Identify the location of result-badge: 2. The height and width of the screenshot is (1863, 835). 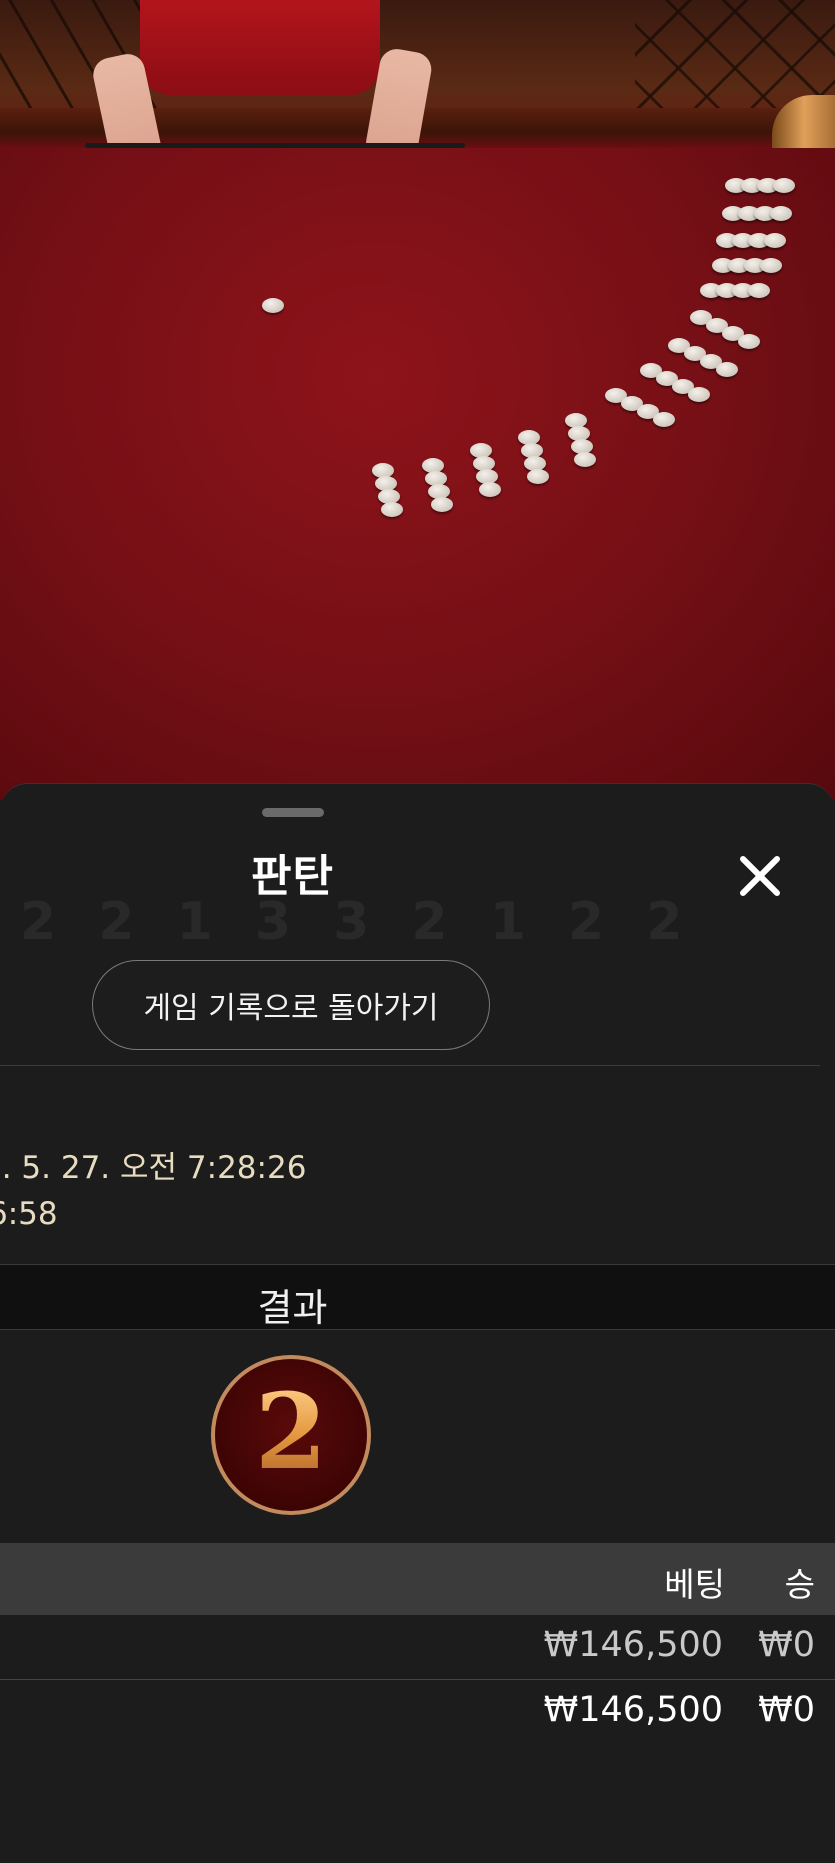
(291, 1435).